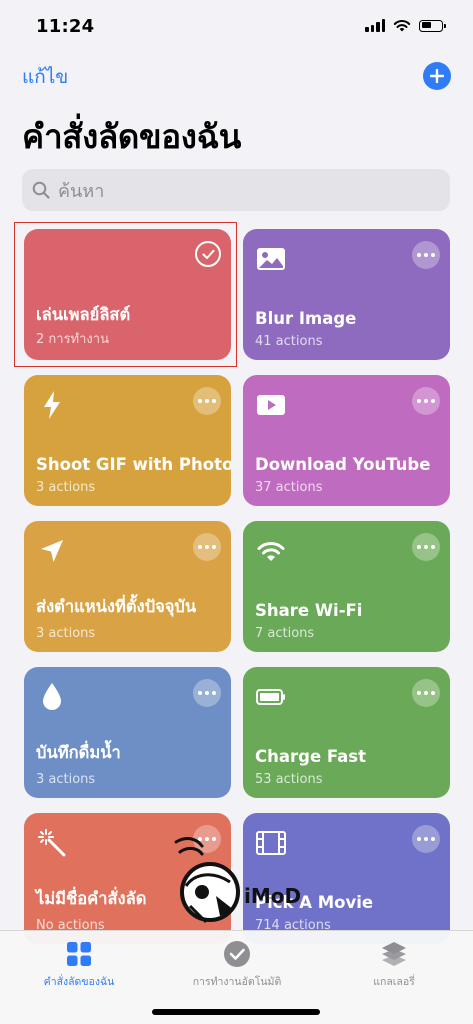 The width and height of the screenshot is (473, 1024). What do you see at coordinates (125, 294) in the screenshot?
I see `selection-highlight` at bounding box center [125, 294].